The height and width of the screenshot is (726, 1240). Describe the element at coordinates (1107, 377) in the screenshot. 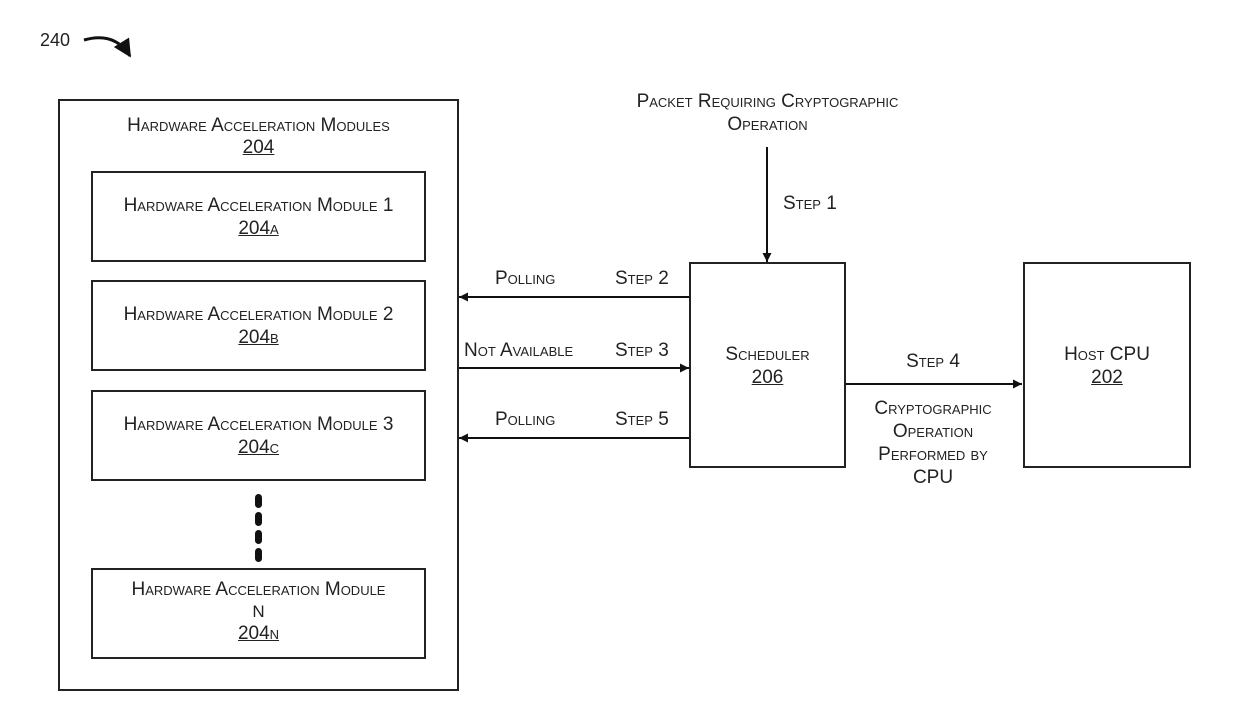

I see `host-cpu-ref: 202` at that location.